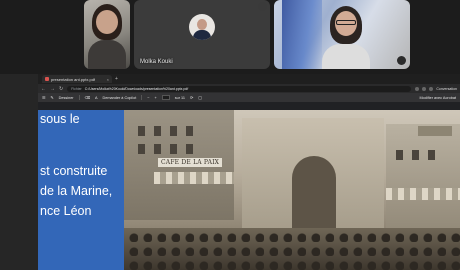 The image size is (460, 270). Describe the element at coordinates (292, 249) in the screenshot. I see `crowd` at that location.